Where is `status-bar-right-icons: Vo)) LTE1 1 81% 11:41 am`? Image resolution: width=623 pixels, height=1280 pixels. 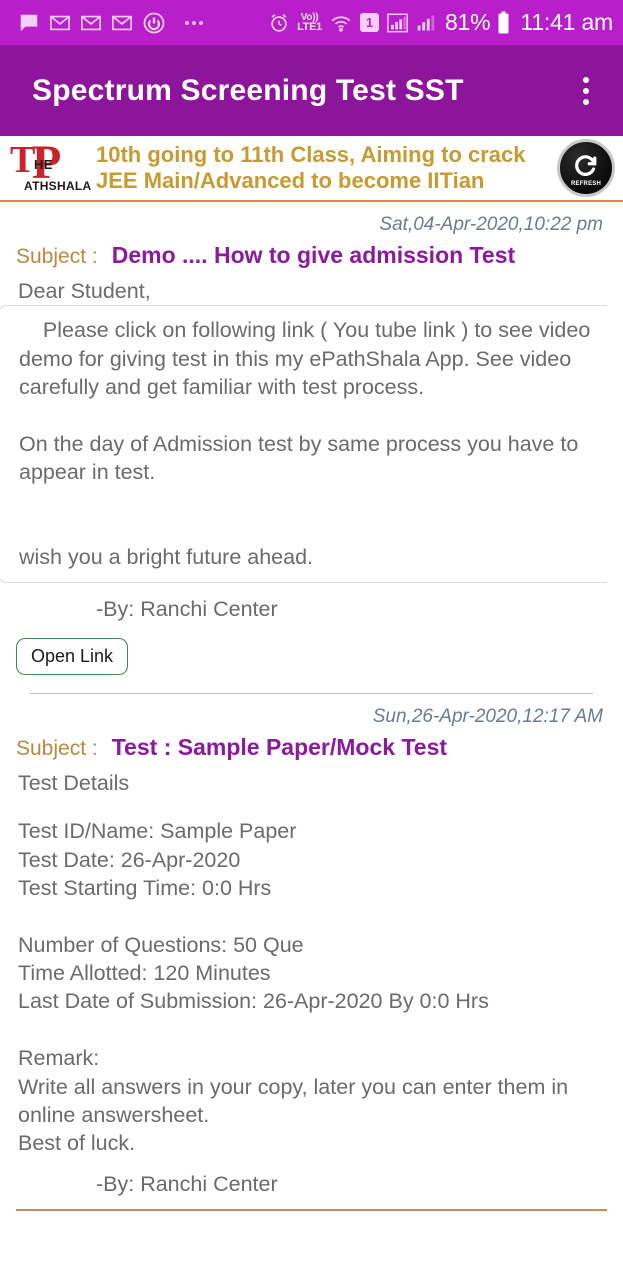 status-bar-right-icons: Vo)) LTE1 1 81% 11:41 am is located at coordinates (440, 22).